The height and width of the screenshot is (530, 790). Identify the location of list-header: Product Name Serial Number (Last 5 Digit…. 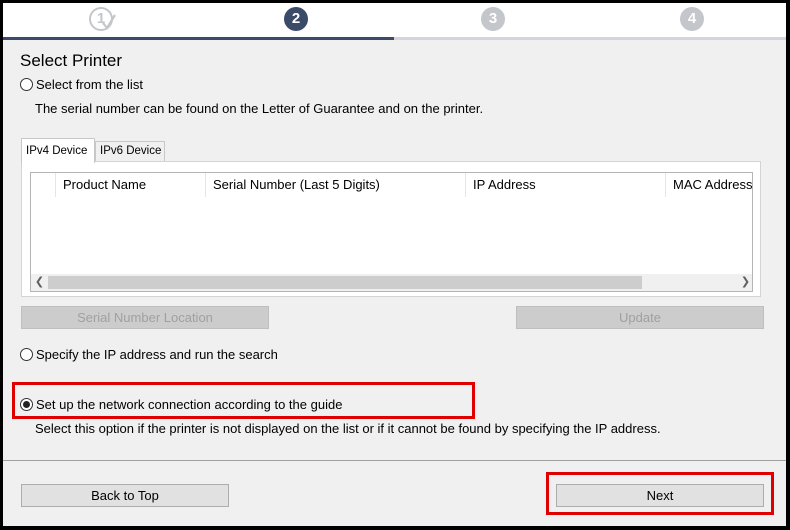
(391, 185).